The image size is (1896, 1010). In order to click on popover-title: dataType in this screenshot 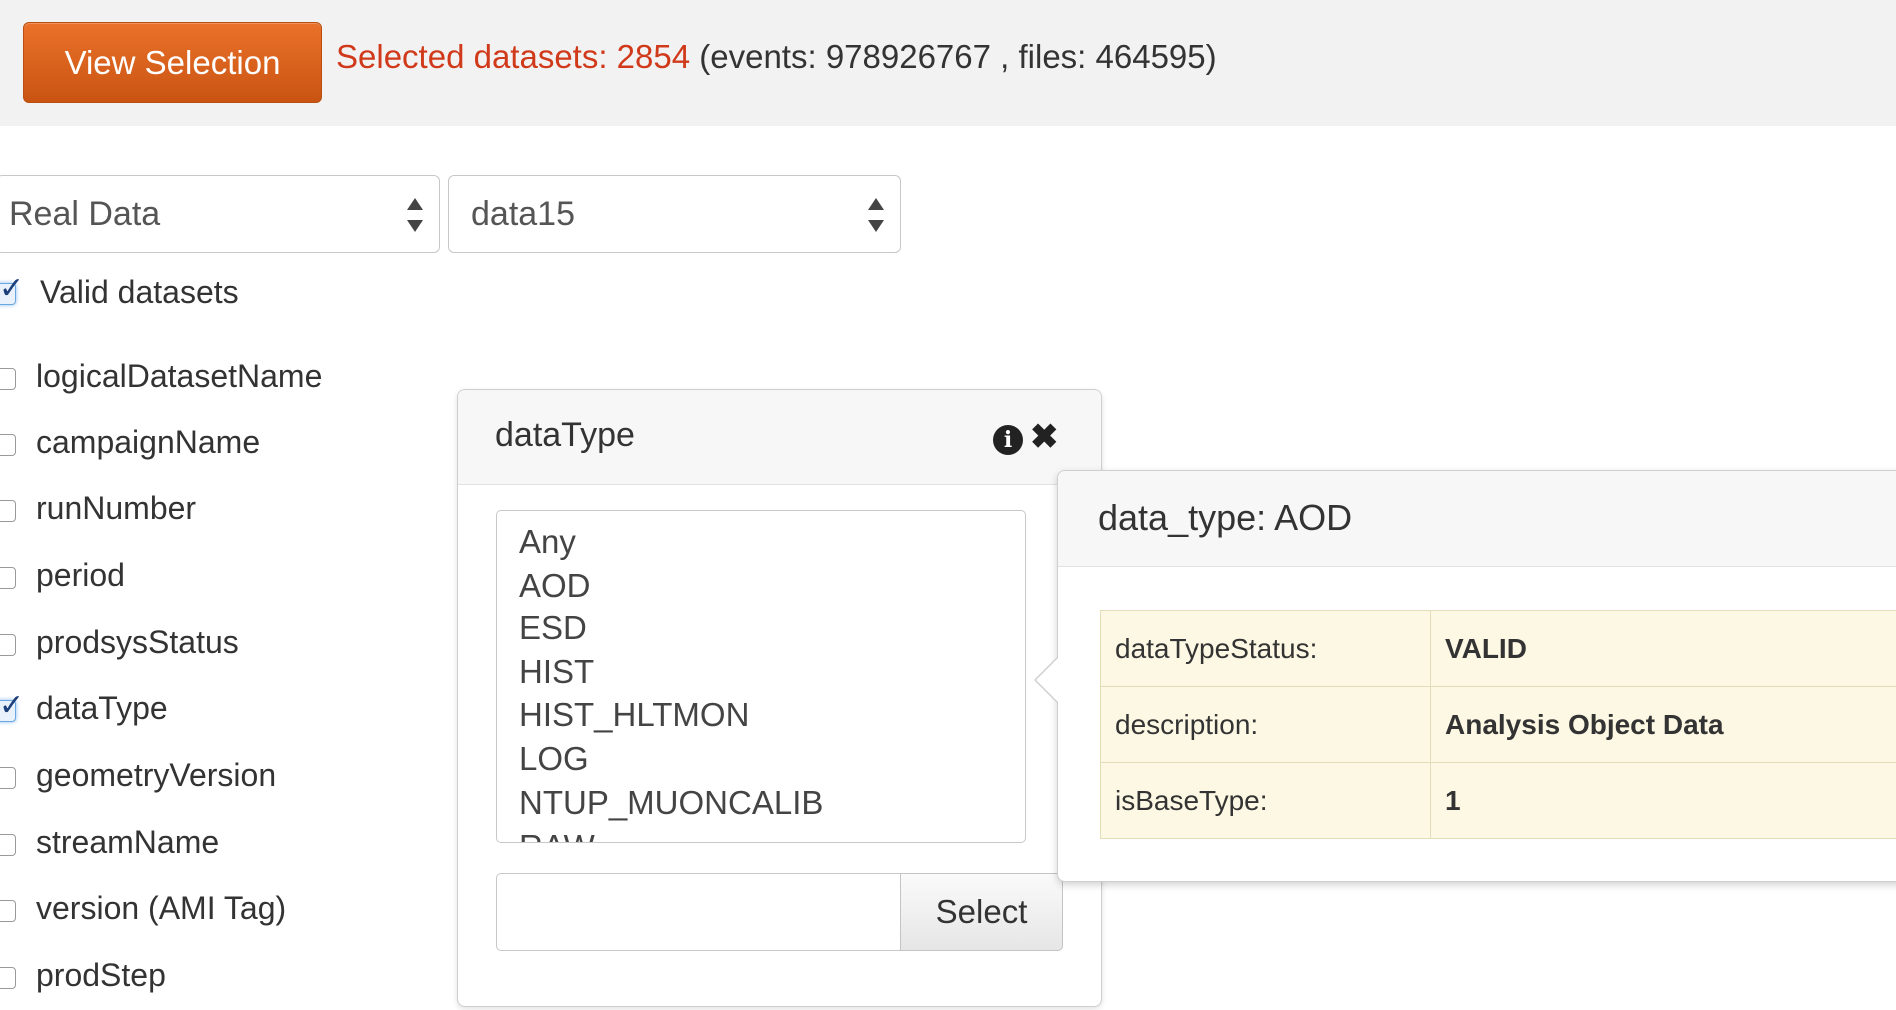, I will do `click(565, 435)`.